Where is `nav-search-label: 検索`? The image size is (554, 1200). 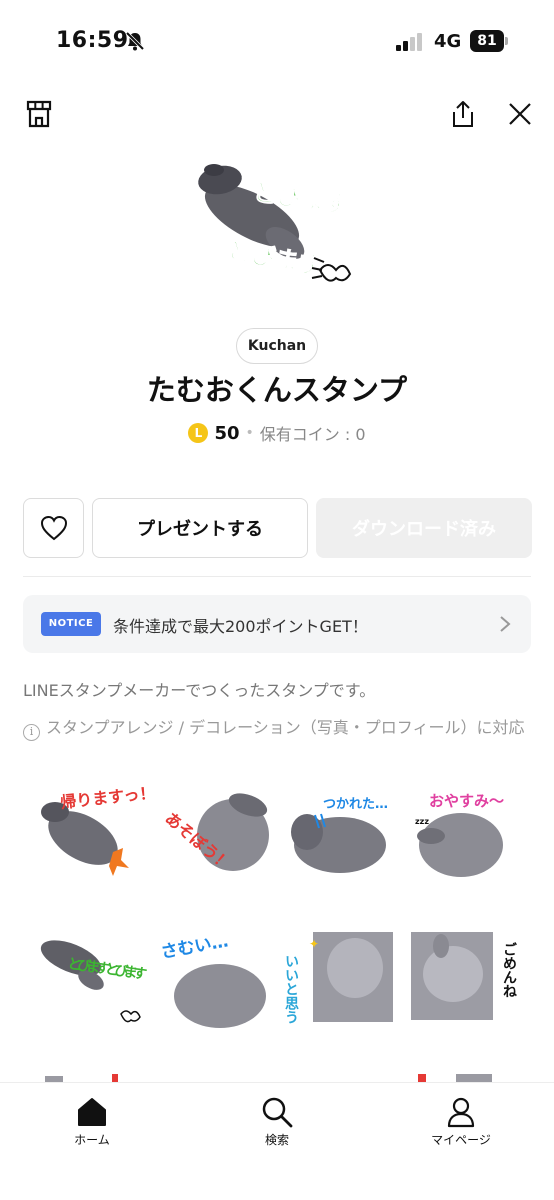 nav-search-label: 検索 is located at coordinates (276, 1140).